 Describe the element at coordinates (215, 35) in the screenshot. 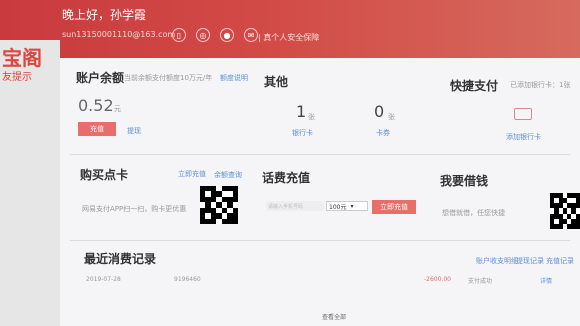

I see `header-icons: ▯ ◎ ● ✉` at that location.